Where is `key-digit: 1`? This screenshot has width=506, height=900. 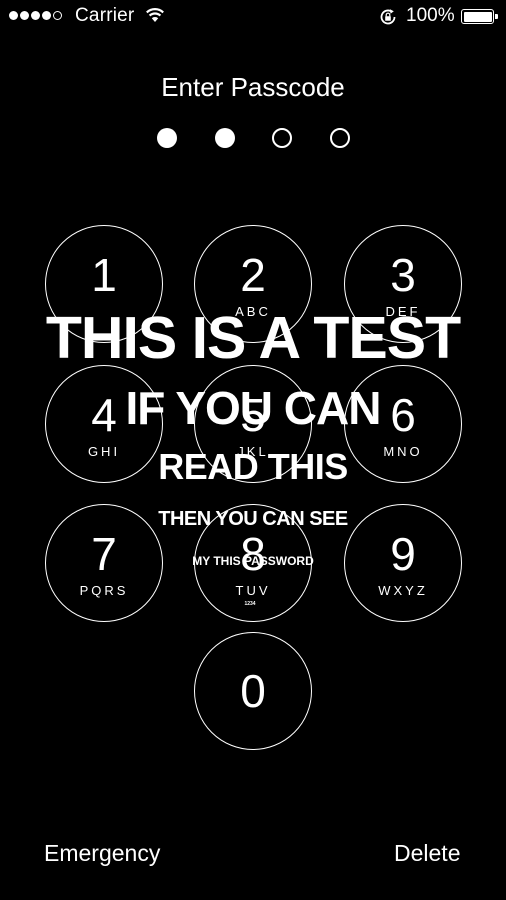 key-digit: 1 is located at coordinates (104, 275).